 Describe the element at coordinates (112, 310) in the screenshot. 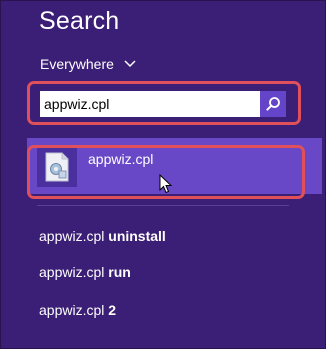

I see `suggestion-suffix: 2` at that location.